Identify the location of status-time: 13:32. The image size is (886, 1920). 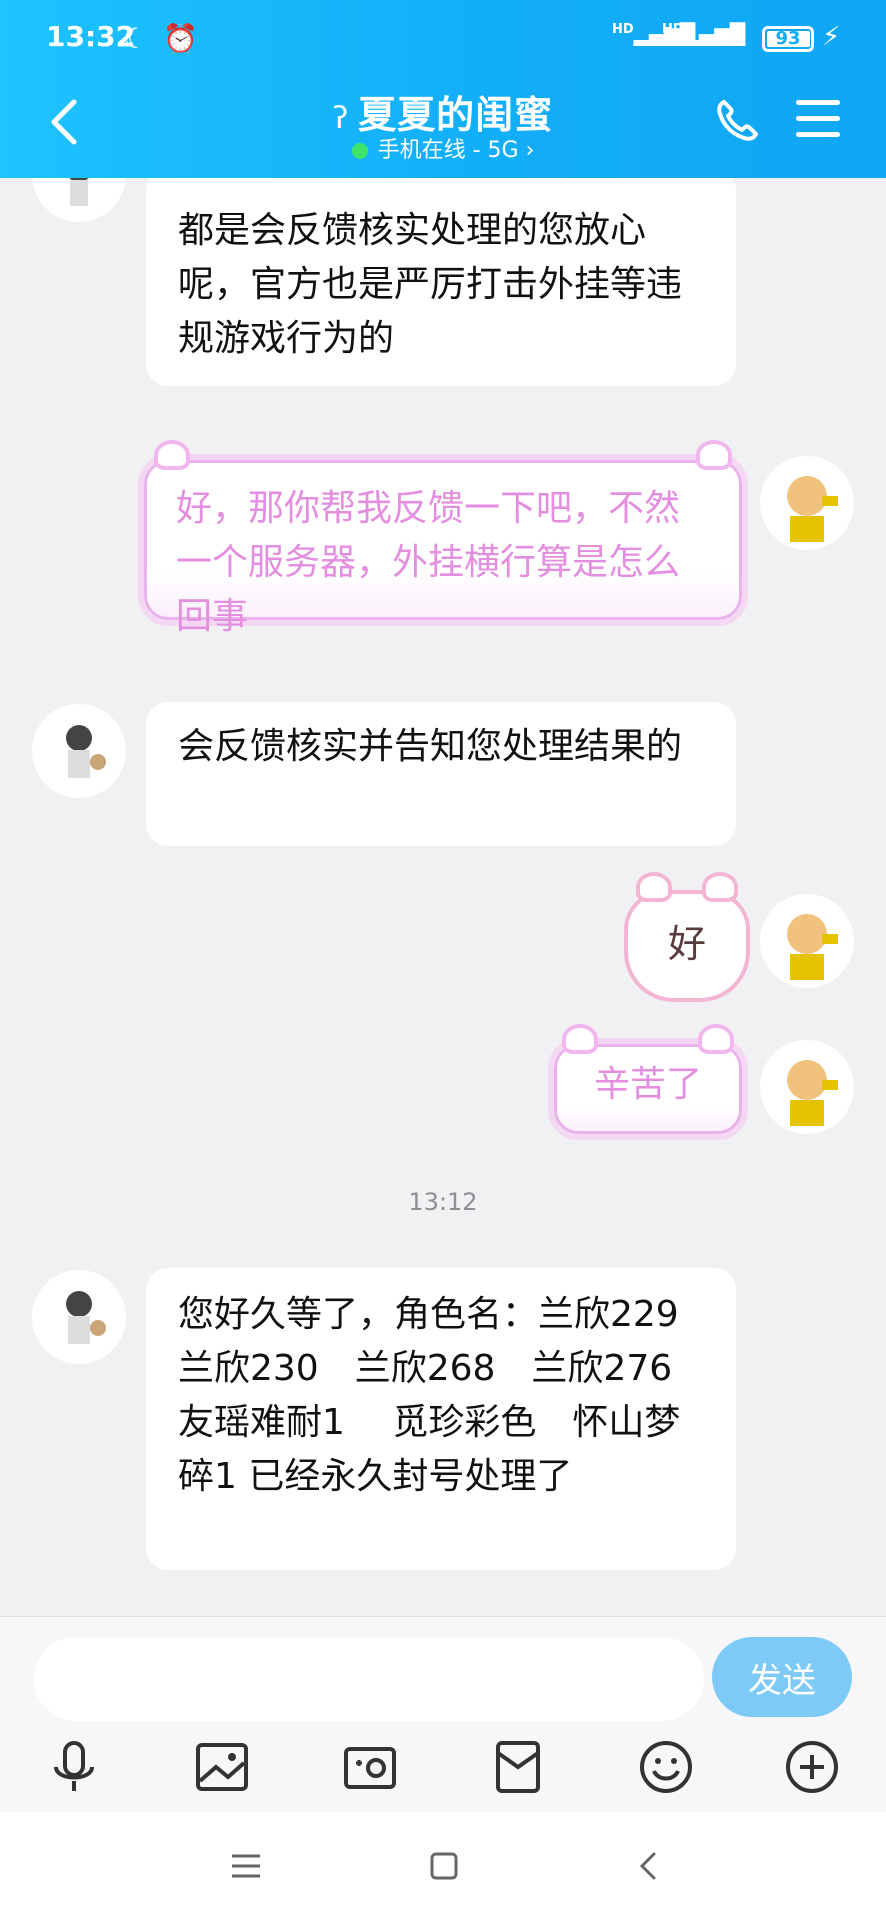
(91, 36).